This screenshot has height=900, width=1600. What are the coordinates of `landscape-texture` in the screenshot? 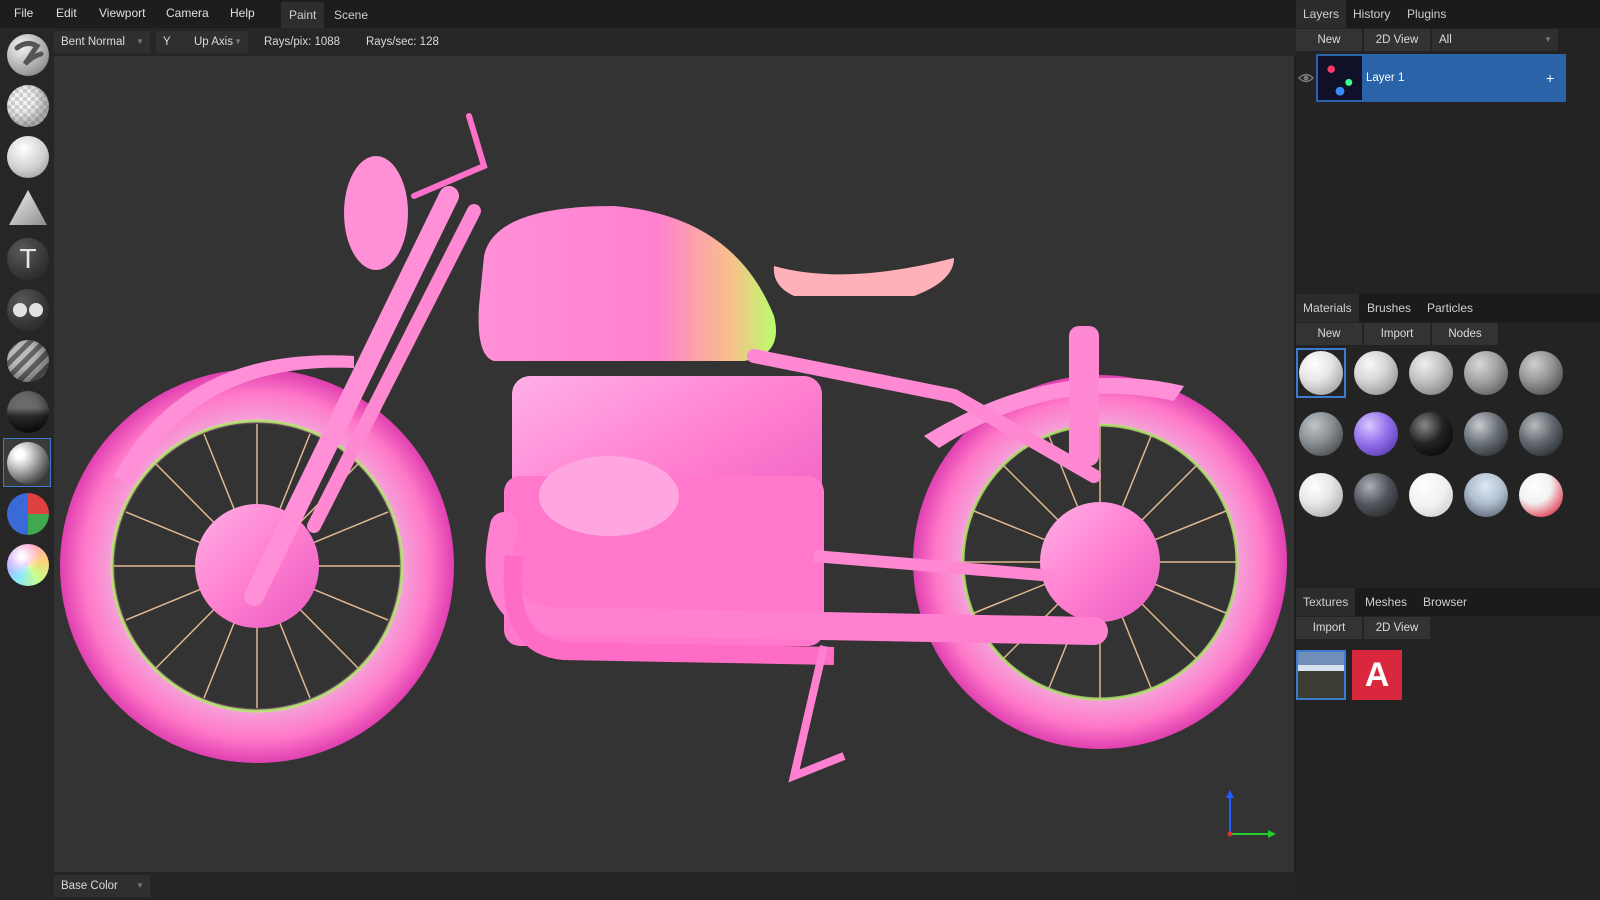 It's located at (1321, 675).